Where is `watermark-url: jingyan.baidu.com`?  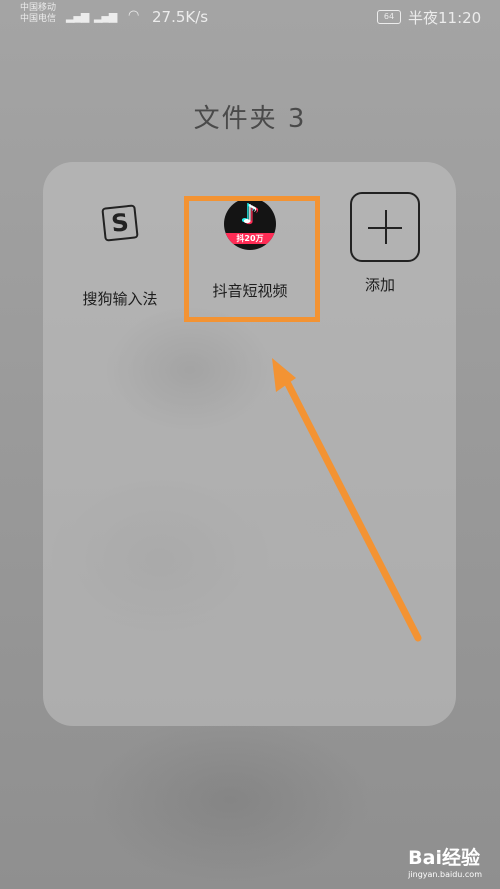 watermark-url: jingyan.baidu.com is located at coordinates (445, 874).